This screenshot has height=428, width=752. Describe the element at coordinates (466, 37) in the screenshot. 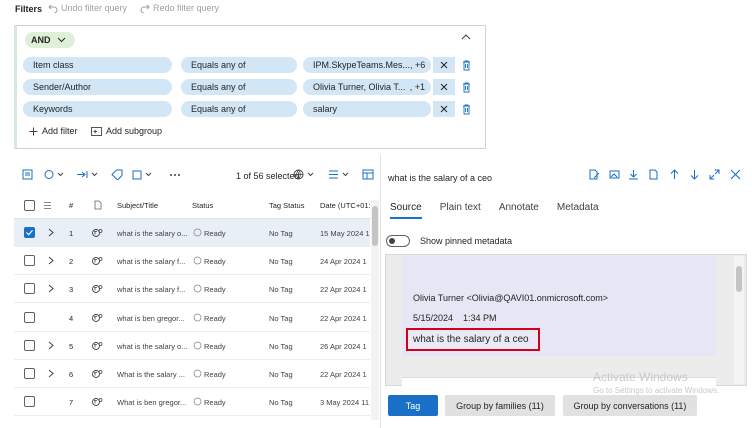

I see `collapse-filter-button` at that location.